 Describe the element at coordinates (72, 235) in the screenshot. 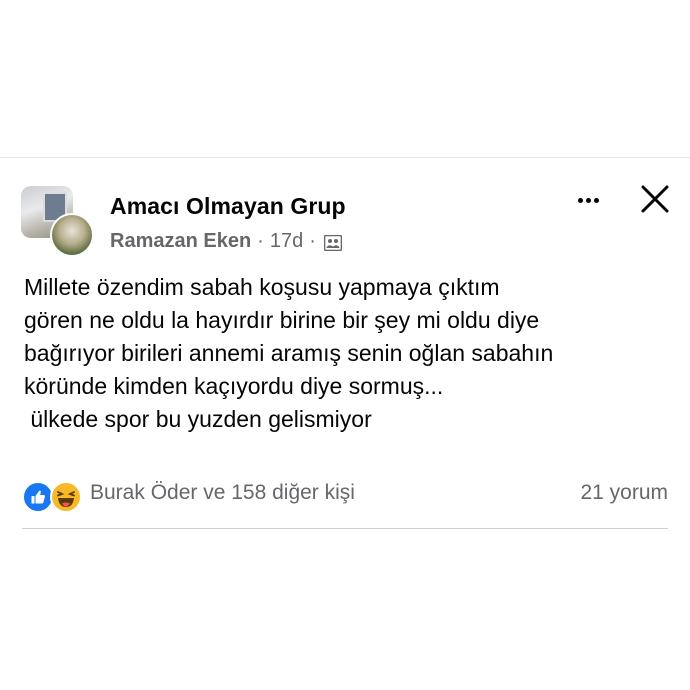

I see `author-avatar` at that location.